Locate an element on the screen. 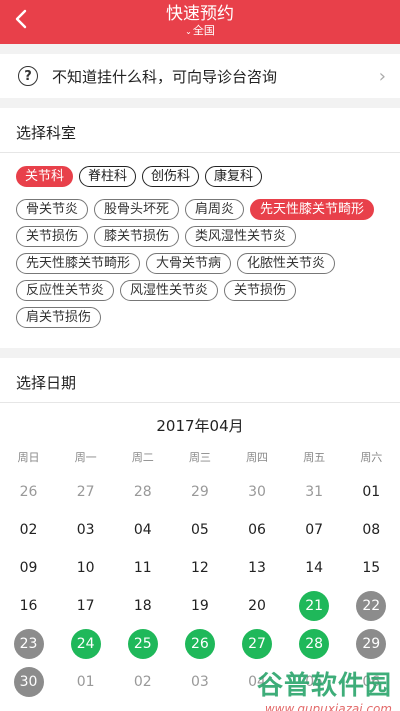 This screenshot has height=711, width=400. calendar-day: 09 is located at coordinates (29, 568).